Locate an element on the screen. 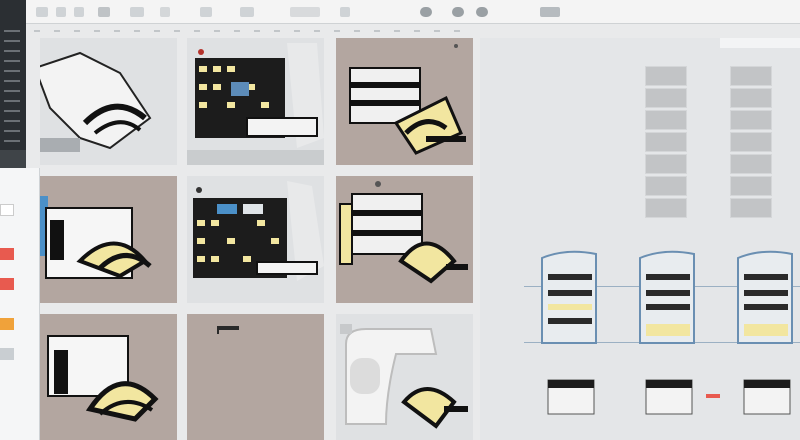 This screenshot has width=800, height=440. swatch-gray is located at coordinates (7, 354).